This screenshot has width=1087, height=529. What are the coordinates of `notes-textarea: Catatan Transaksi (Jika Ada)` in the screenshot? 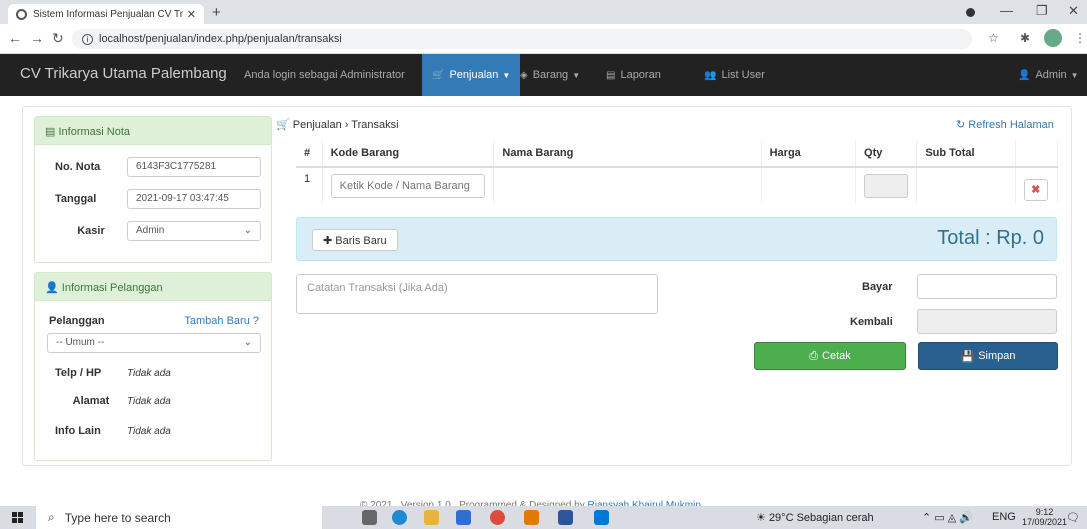 It's located at (477, 294).